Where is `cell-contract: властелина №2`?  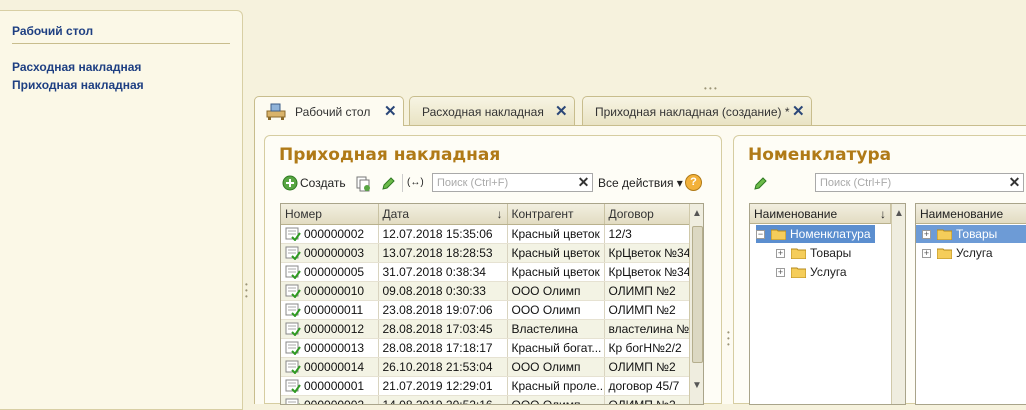
cell-contract: властелина №2 is located at coordinates (647, 329).